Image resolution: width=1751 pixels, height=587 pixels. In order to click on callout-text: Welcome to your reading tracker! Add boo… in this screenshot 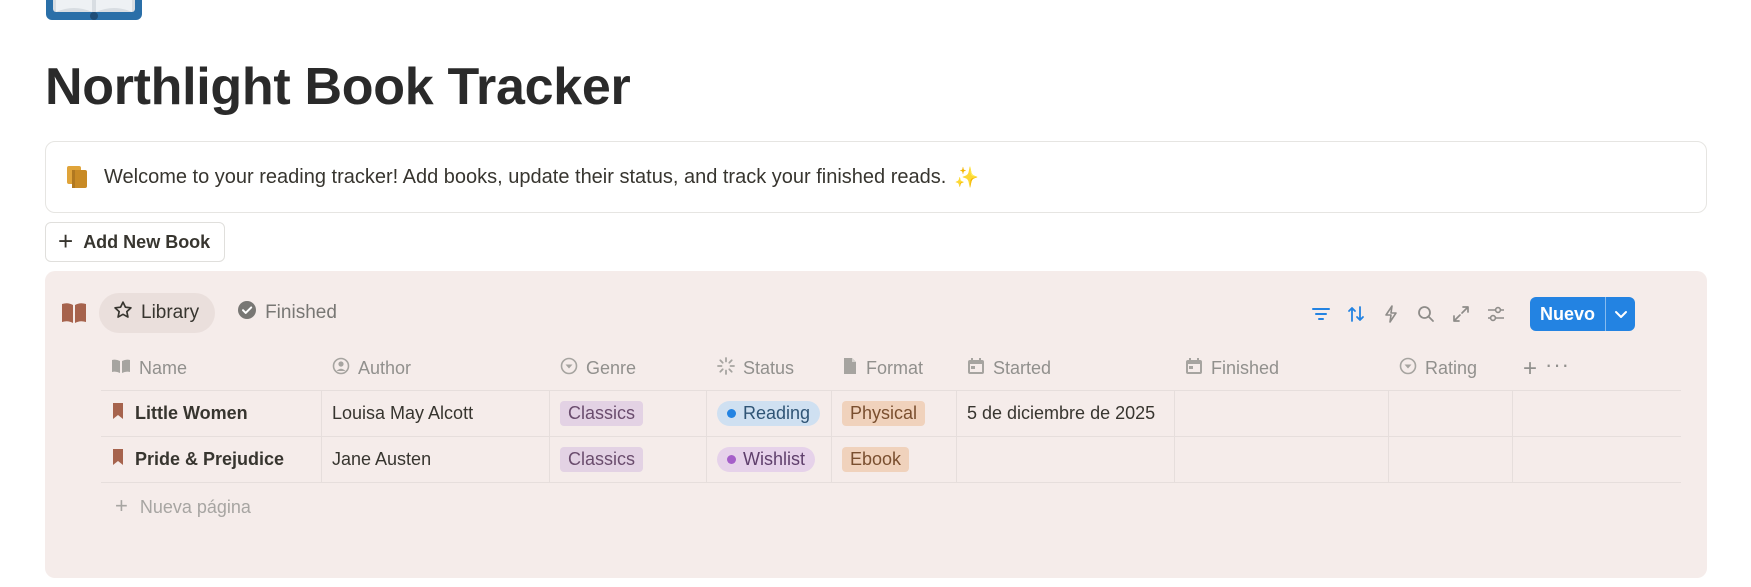, I will do `click(525, 176)`.